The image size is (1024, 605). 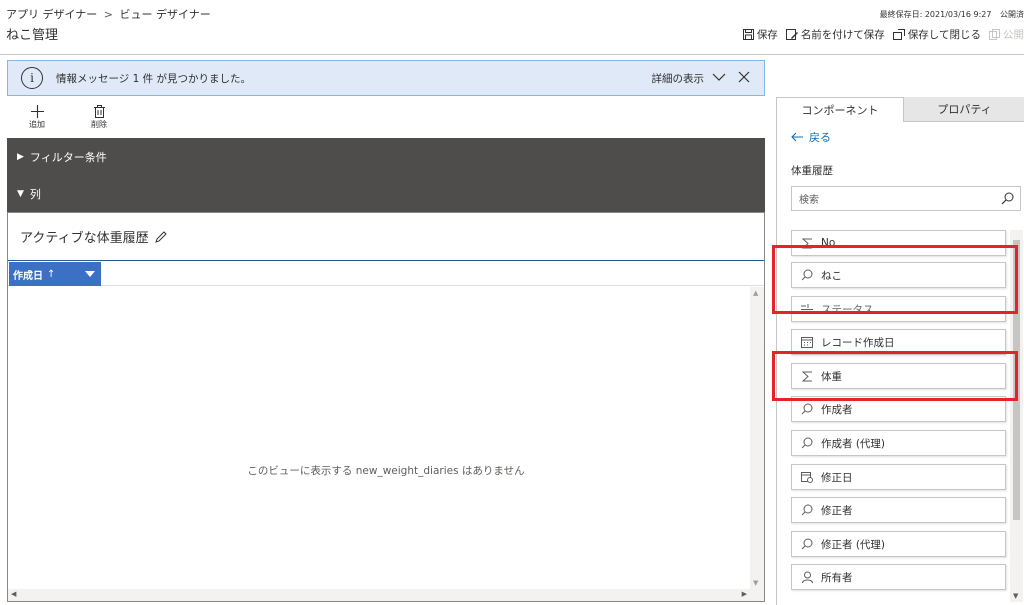 What do you see at coordinates (1016, 380) in the screenshot?
I see `scrollbar-thumb` at bounding box center [1016, 380].